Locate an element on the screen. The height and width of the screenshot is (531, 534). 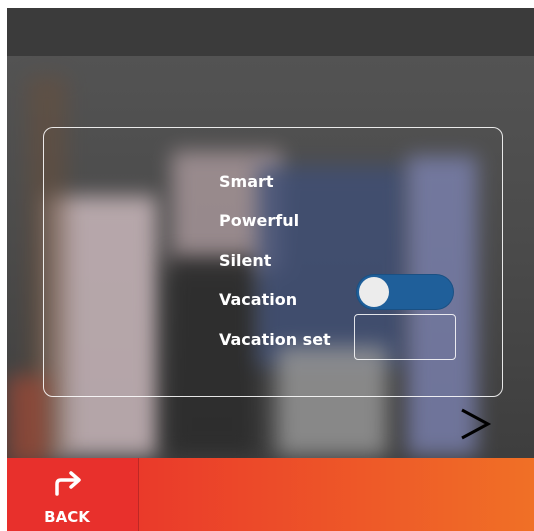
top-bar is located at coordinates (270, 32).